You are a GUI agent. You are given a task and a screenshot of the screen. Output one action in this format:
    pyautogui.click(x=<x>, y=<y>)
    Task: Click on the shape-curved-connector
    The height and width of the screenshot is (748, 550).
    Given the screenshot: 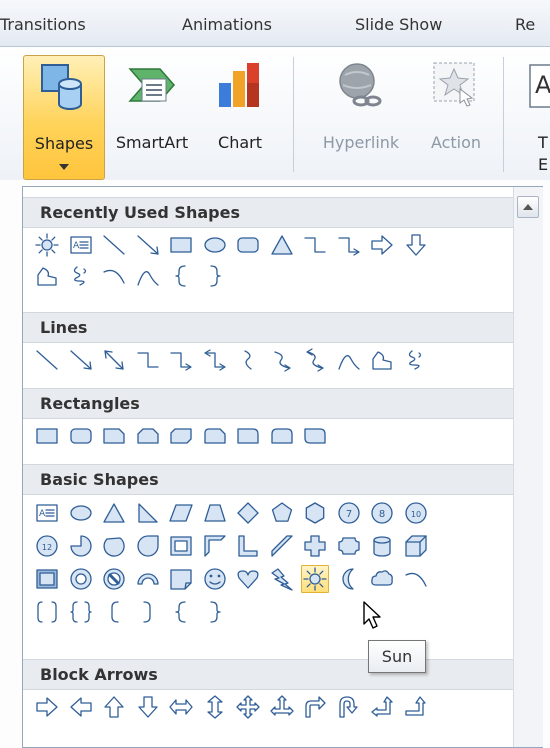 What is the action you would take?
    pyautogui.click(x=248, y=360)
    